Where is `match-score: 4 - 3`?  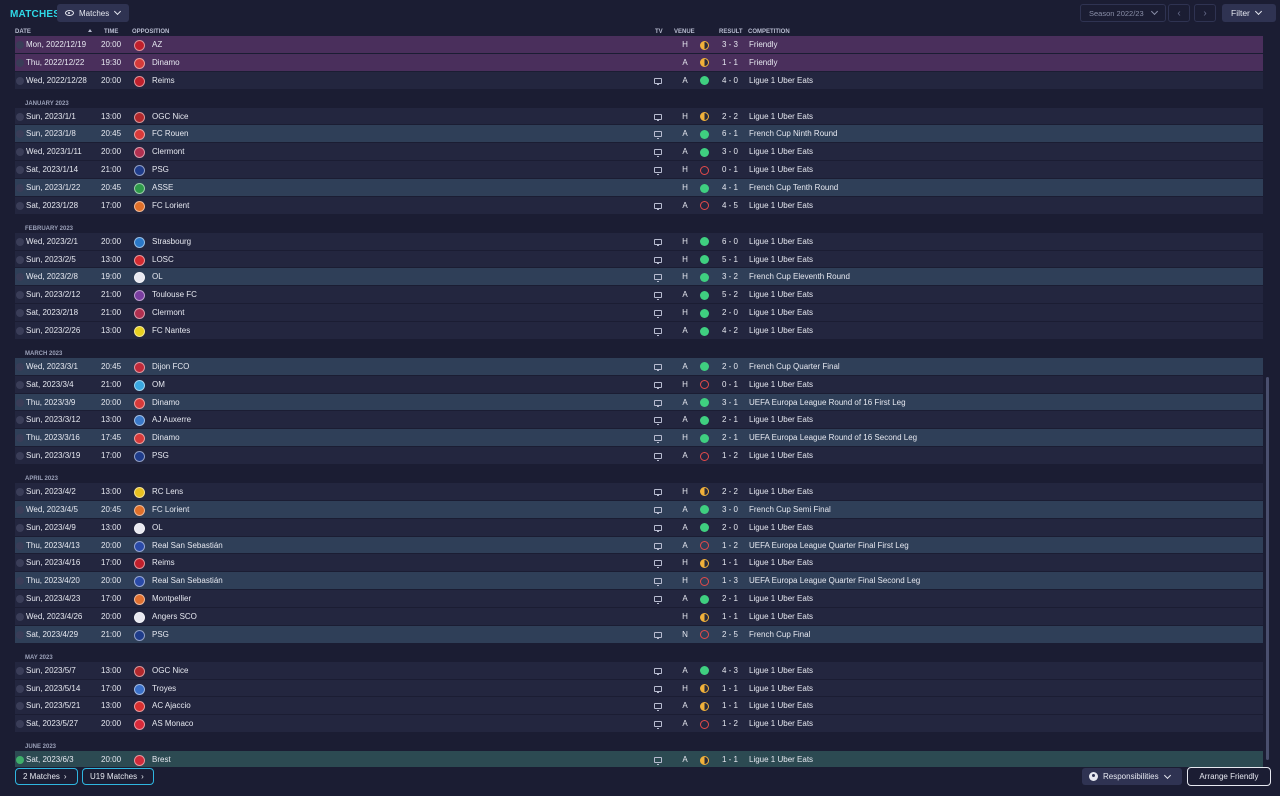
match-score: 4 - 3 is located at coordinates (730, 671).